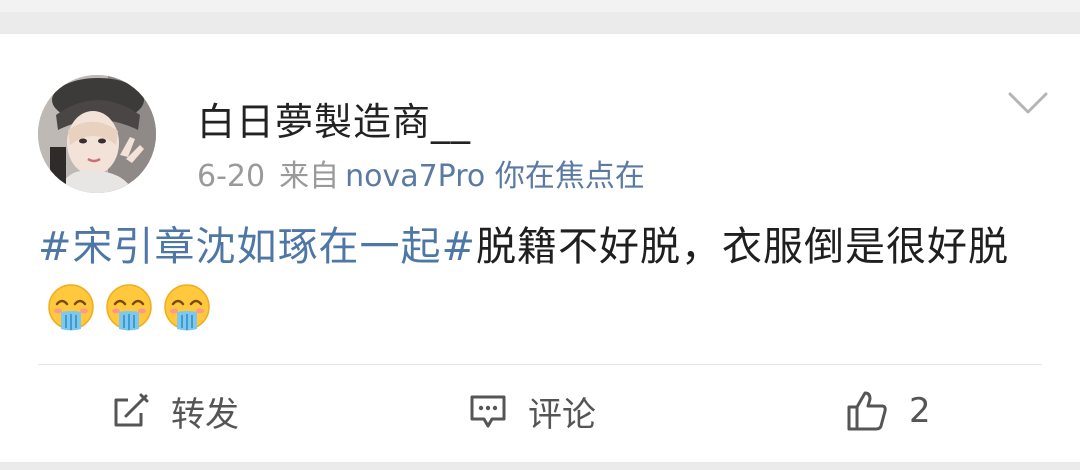 This screenshot has height=470, width=1080. What do you see at coordinates (309, 176) in the screenshot?
I see `source-label: 来自` at bounding box center [309, 176].